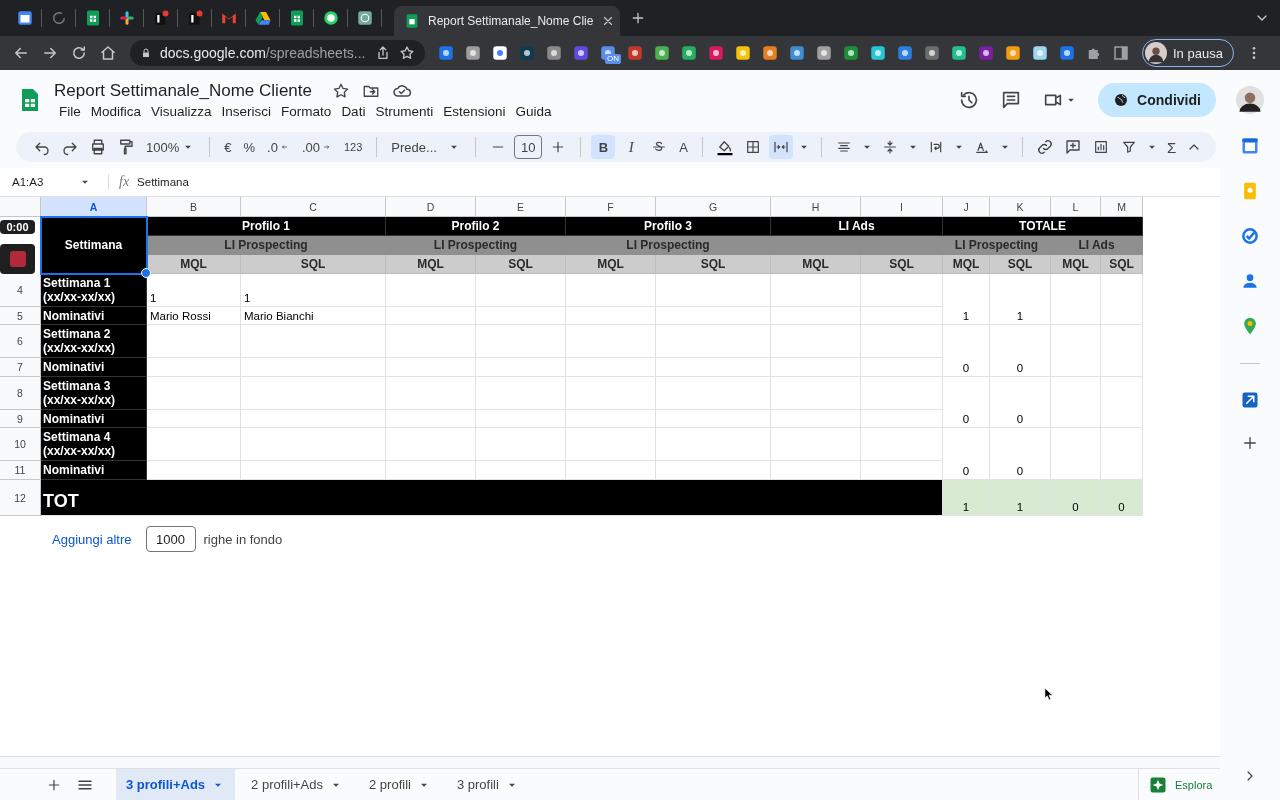 This screenshot has width=1280, height=800. Describe the element at coordinates (20, 341) in the screenshot. I see `row-header: 6` at that location.